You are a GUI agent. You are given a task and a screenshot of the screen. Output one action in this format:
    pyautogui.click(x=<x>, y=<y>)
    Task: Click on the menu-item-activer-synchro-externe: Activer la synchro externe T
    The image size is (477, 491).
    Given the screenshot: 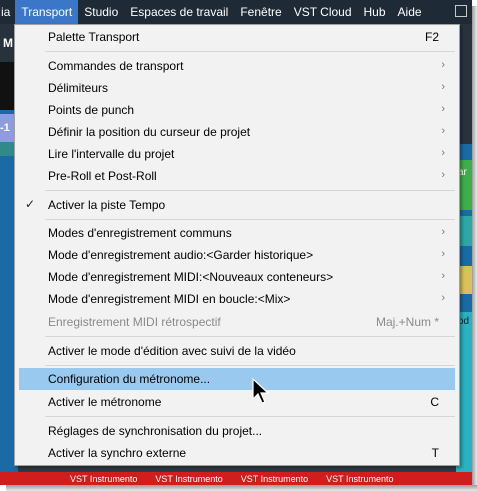 What is the action you would take?
    pyautogui.click(x=237, y=453)
    